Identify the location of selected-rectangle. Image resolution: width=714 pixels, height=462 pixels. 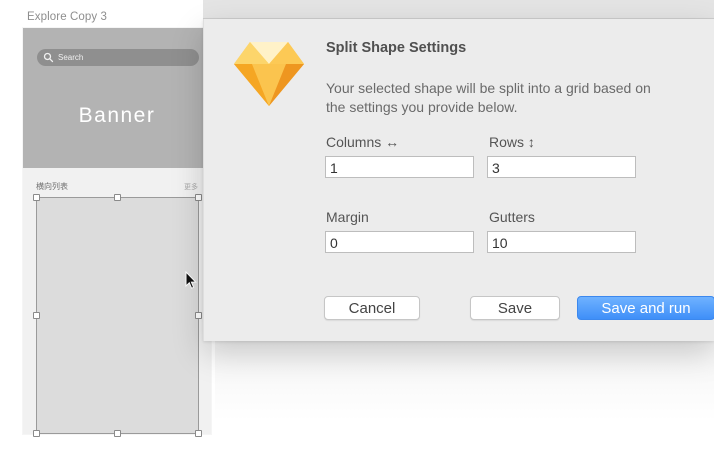
(117, 315).